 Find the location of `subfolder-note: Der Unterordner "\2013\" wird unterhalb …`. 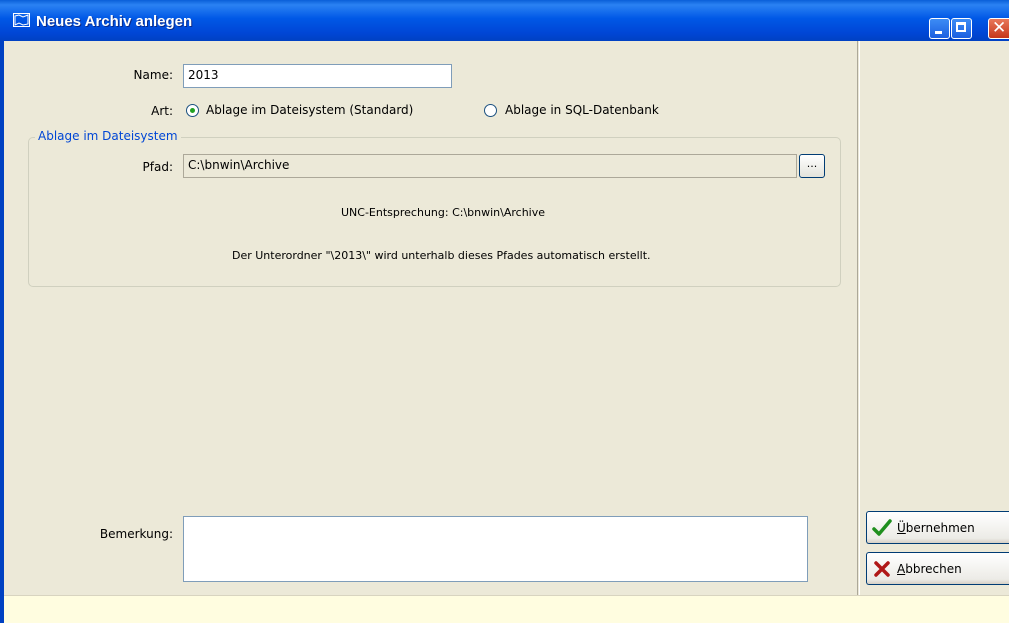

subfolder-note: Der Unterordner "\2013\" wird unterhalb … is located at coordinates (441, 255).